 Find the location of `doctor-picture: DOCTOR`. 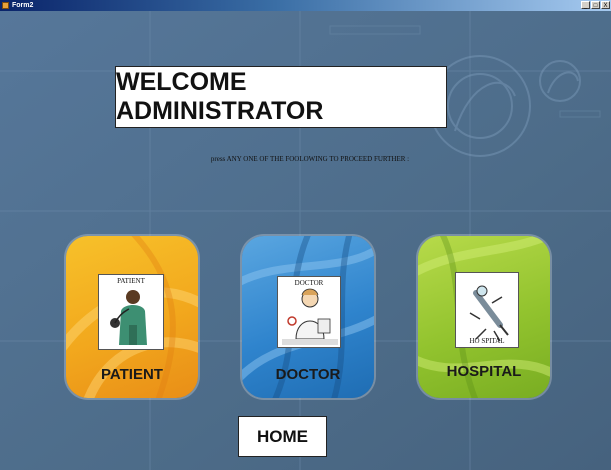

doctor-picture: DOCTOR is located at coordinates (309, 312).